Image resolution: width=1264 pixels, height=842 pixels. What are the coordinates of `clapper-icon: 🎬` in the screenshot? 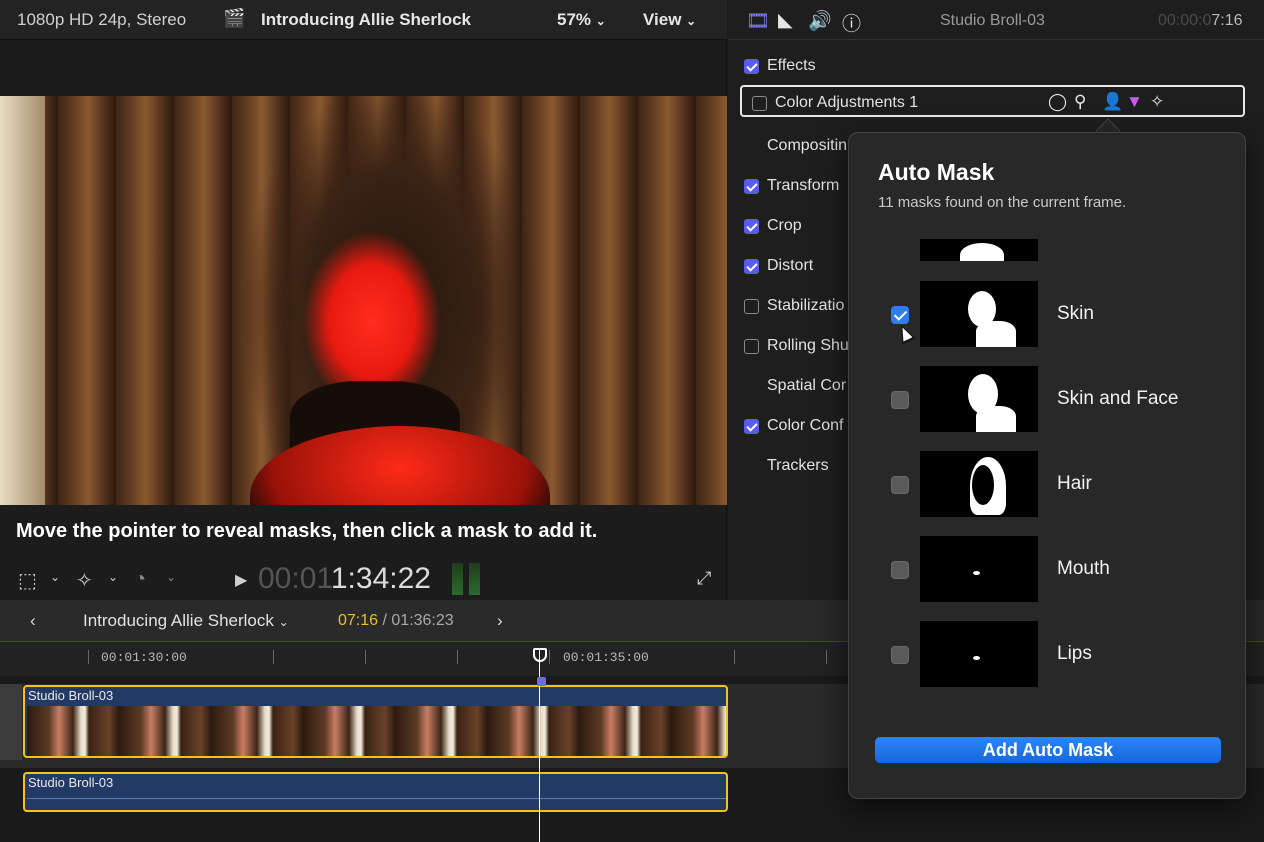 It's located at (234, 18).